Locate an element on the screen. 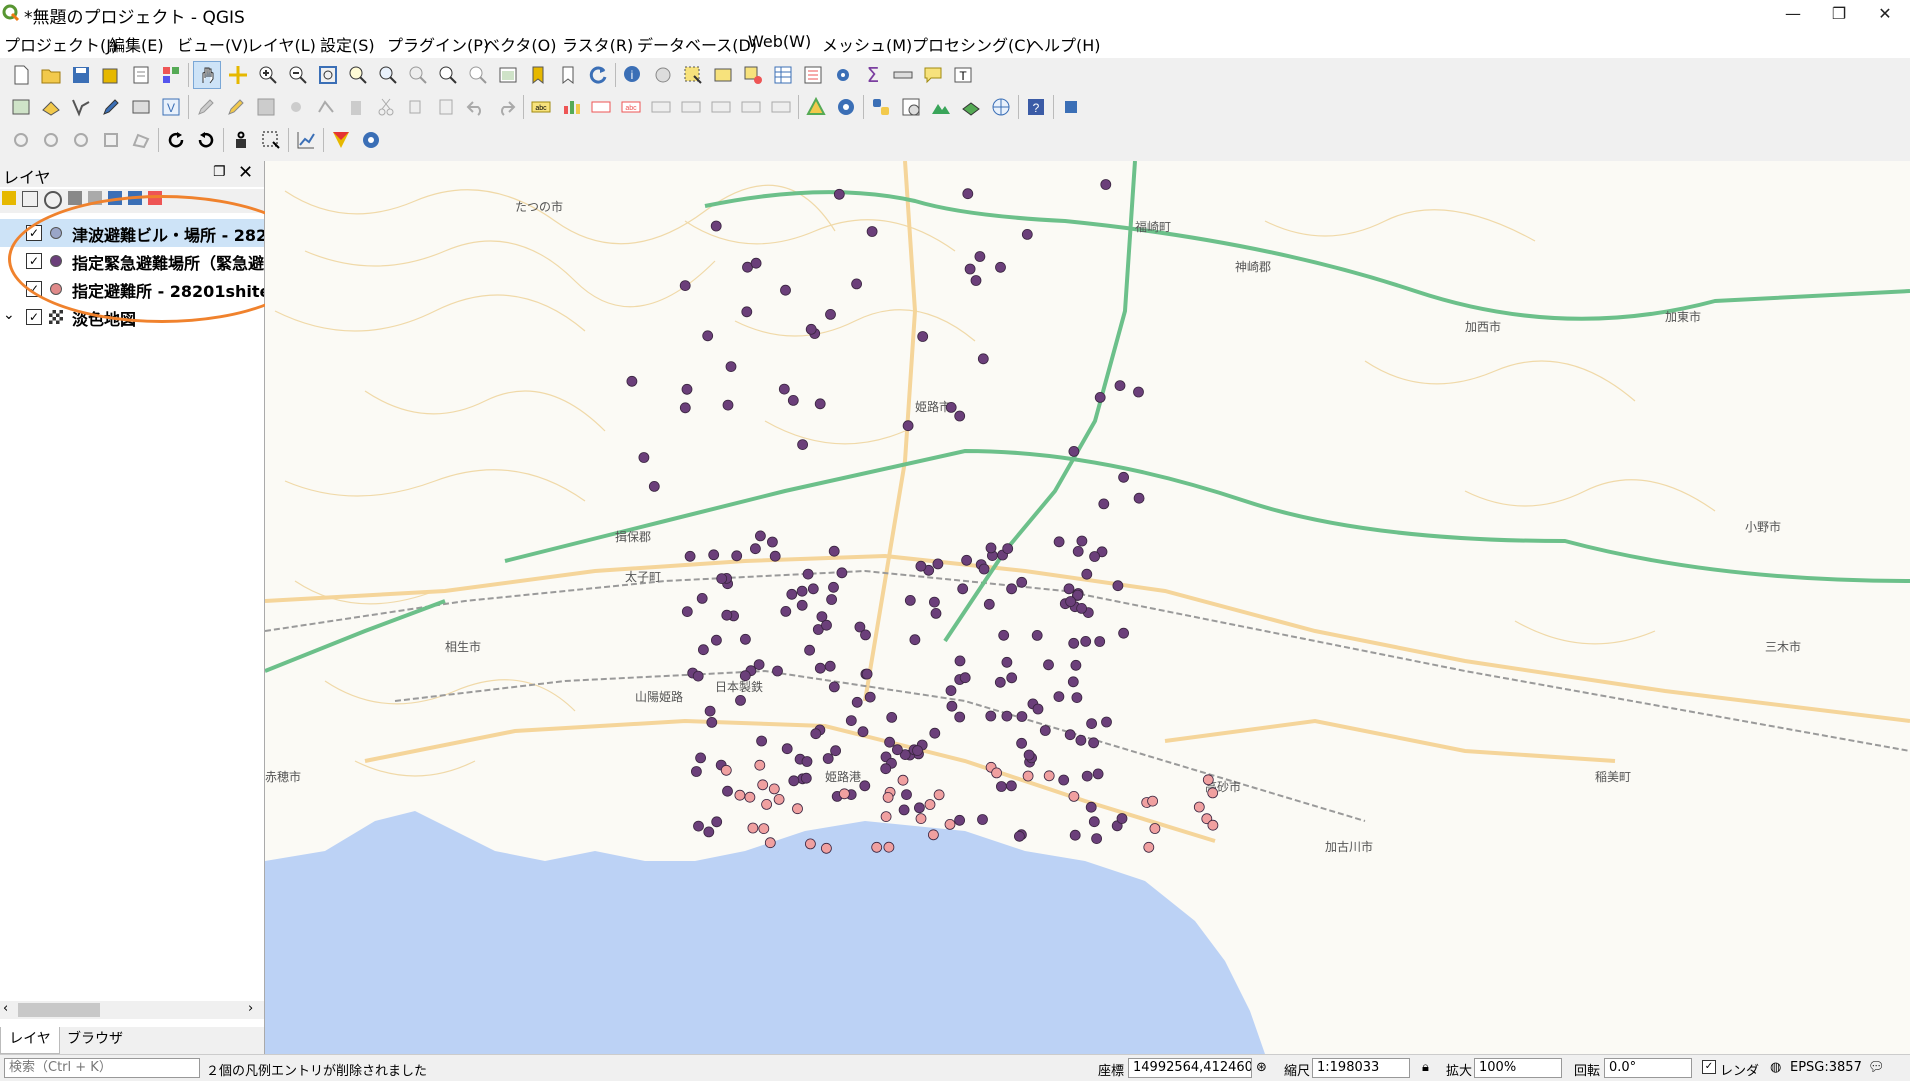  3d-map-icon is located at coordinates (971, 107).